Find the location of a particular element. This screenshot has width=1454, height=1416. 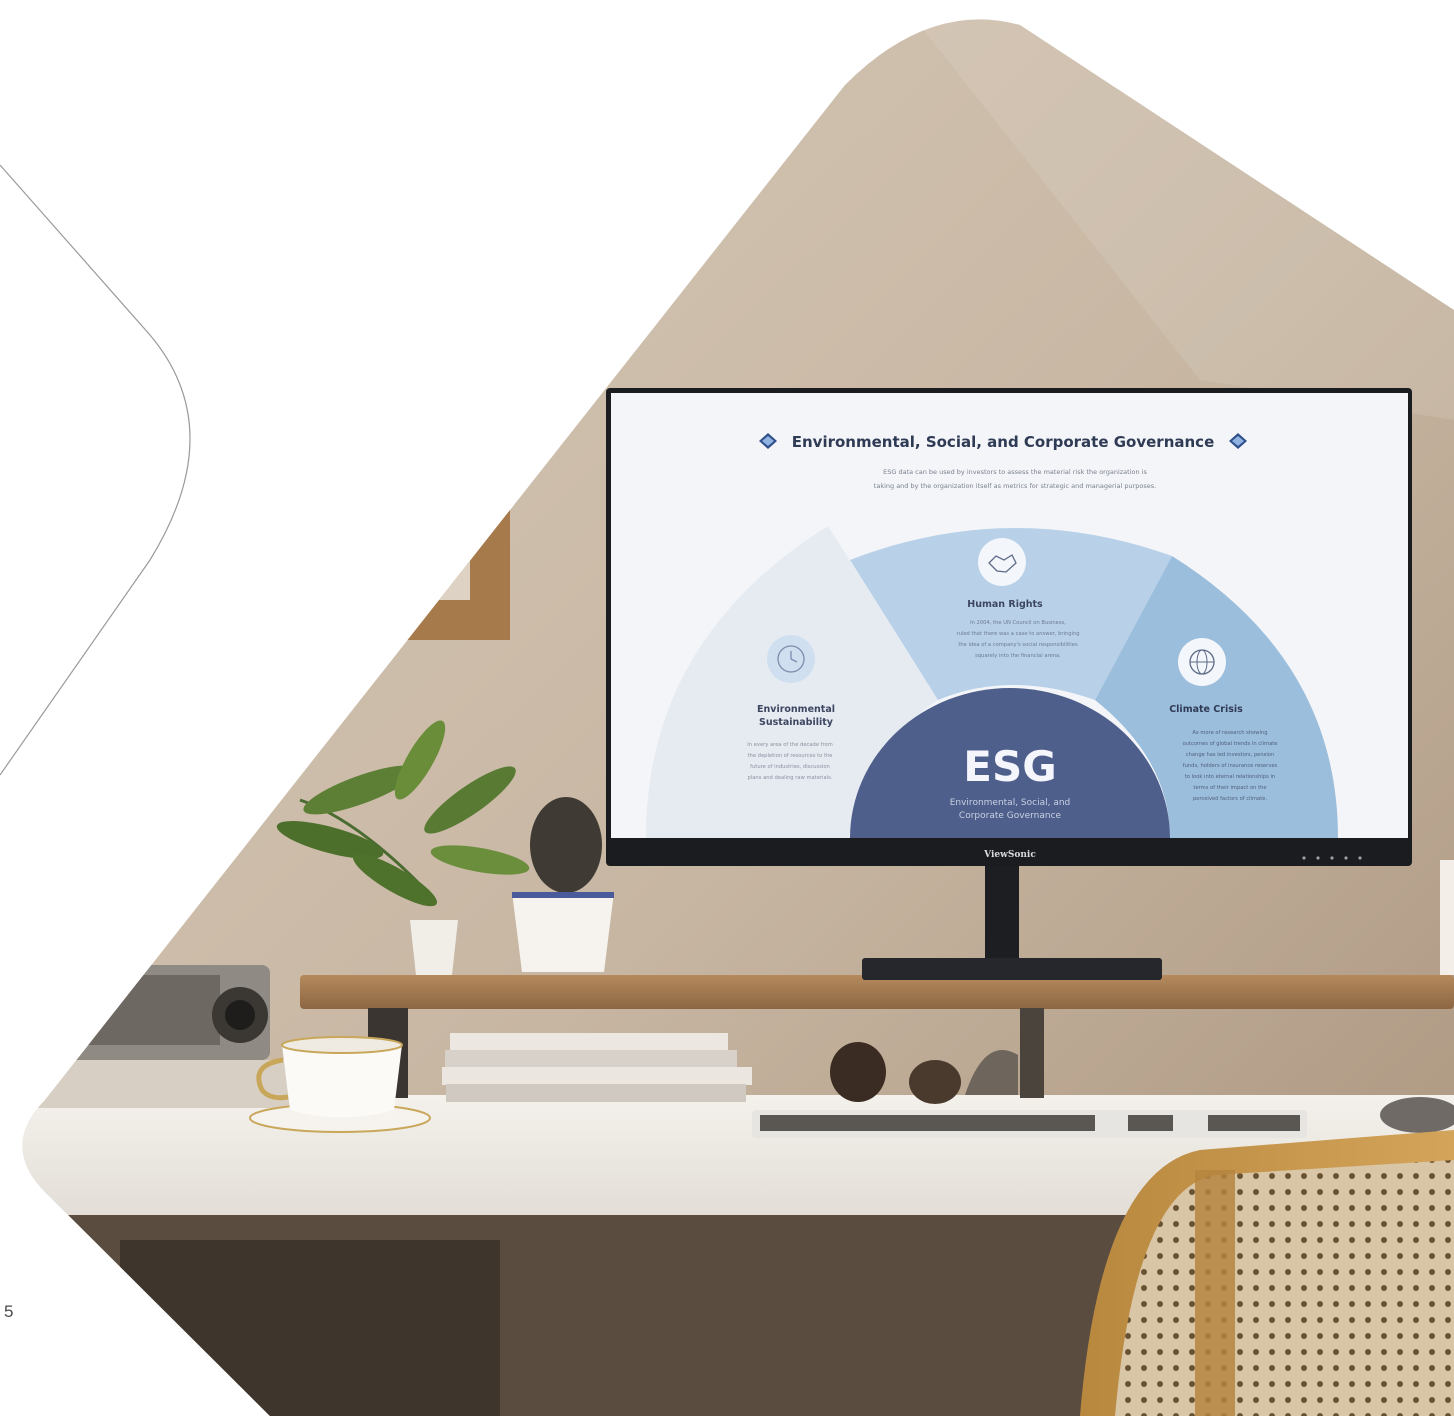

clock-icon is located at coordinates (791, 659).